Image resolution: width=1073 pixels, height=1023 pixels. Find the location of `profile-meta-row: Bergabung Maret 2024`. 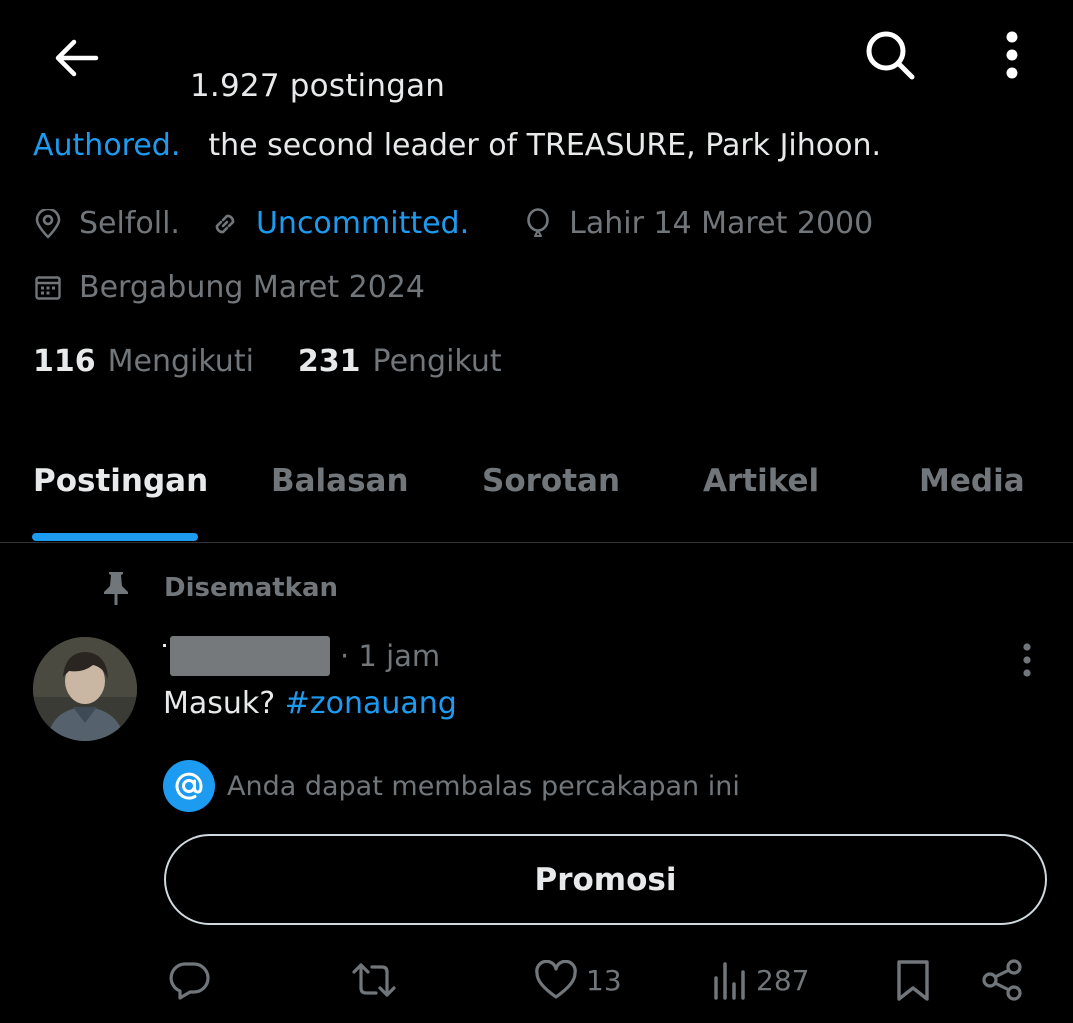

profile-meta-row: Bergabung Maret 2024 is located at coordinates (229, 287).